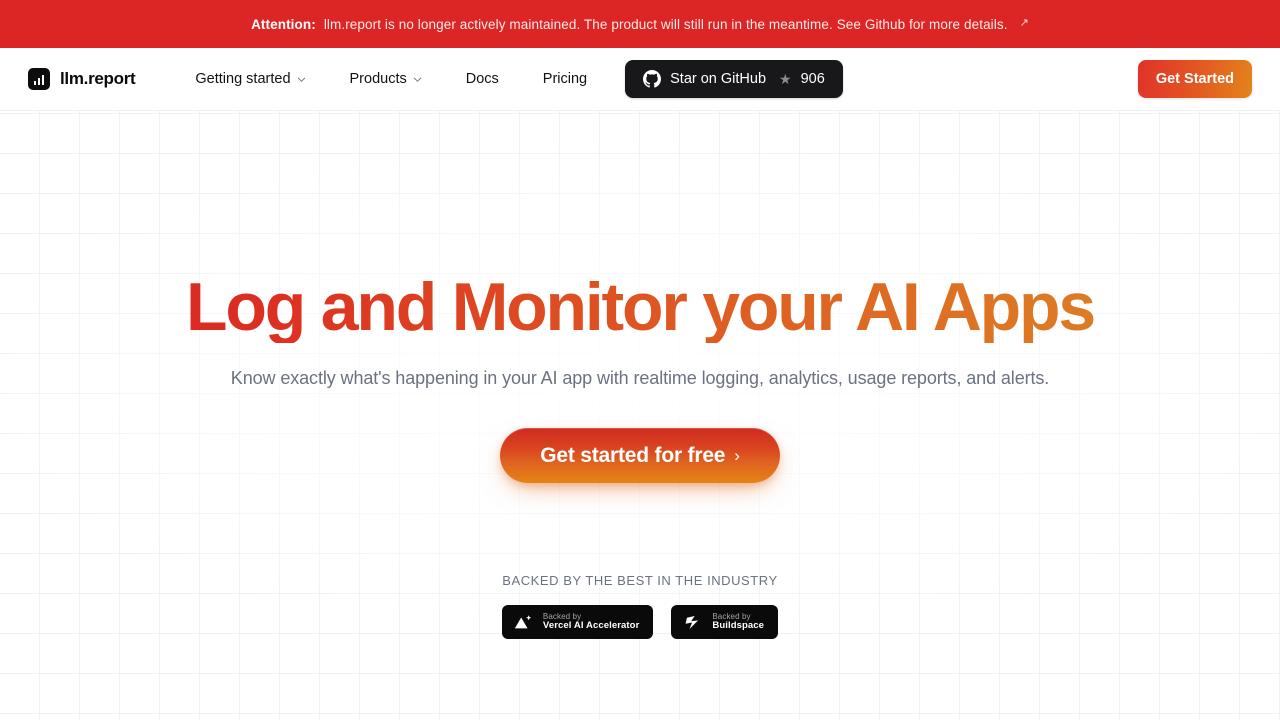 This screenshot has height=720, width=1280. What do you see at coordinates (633, 455) in the screenshot?
I see `hero-cta-label: Get started for free` at bounding box center [633, 455].